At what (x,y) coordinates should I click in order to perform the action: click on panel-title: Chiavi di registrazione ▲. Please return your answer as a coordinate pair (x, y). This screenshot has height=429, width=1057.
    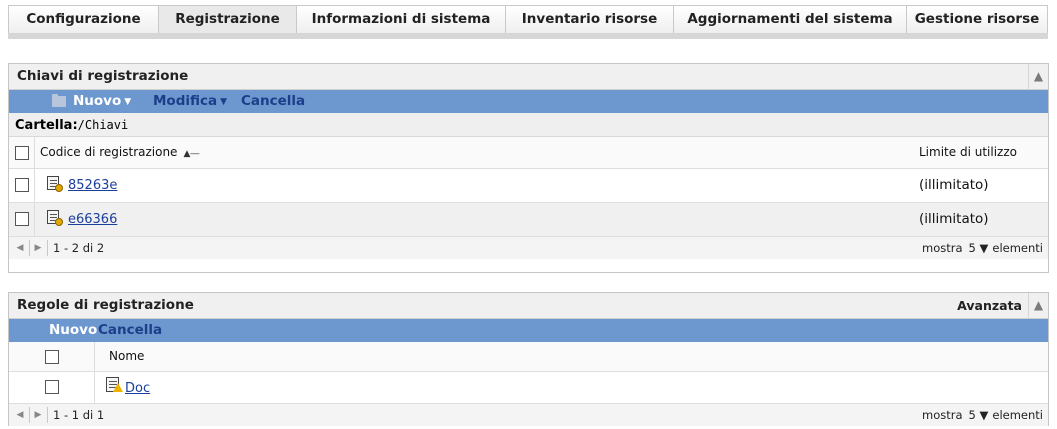
    Looking at the image, I should click on (528, 77).